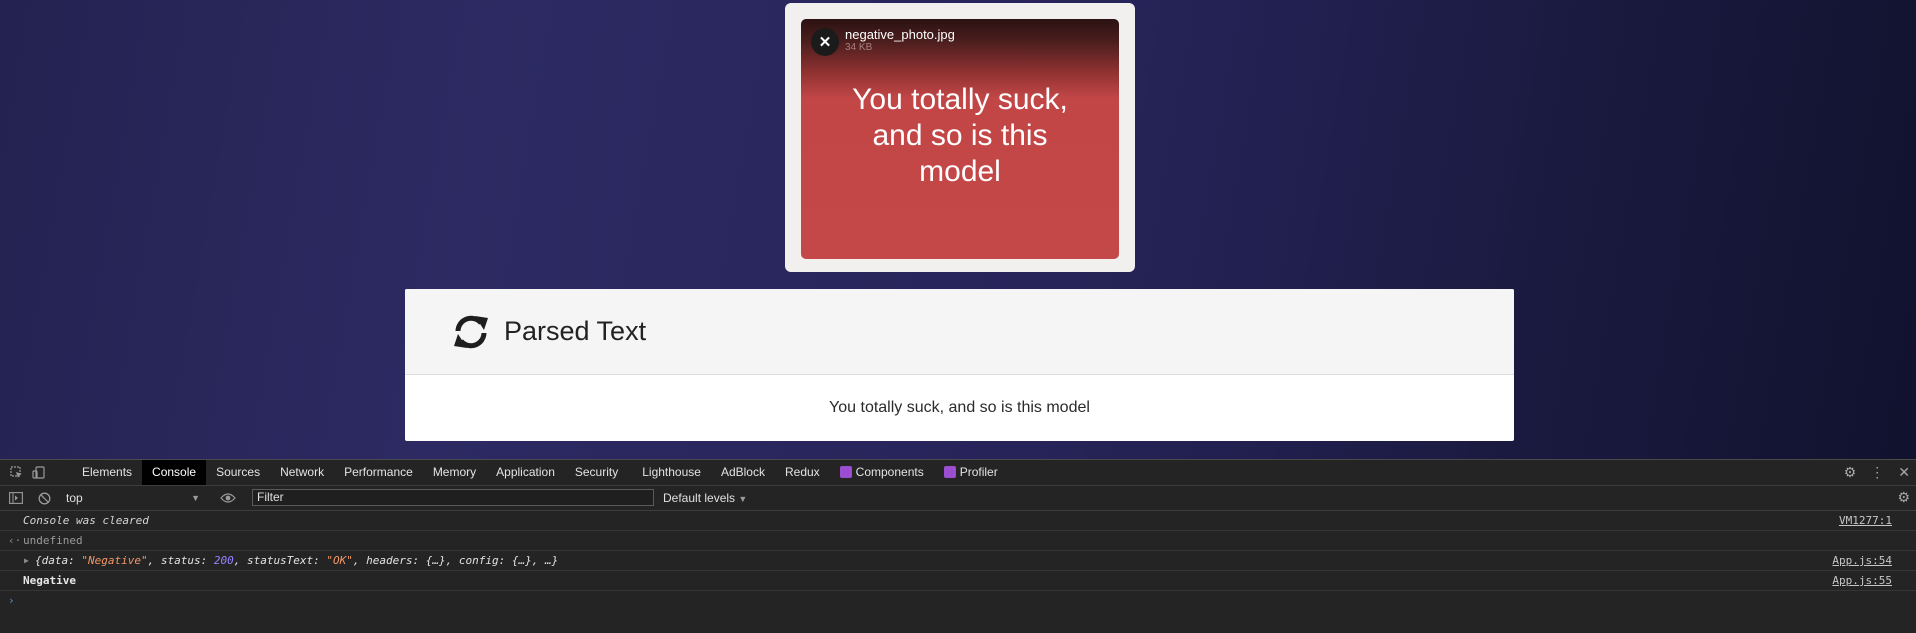  I want to click on device-toolbar-icon, so click(38, 473).